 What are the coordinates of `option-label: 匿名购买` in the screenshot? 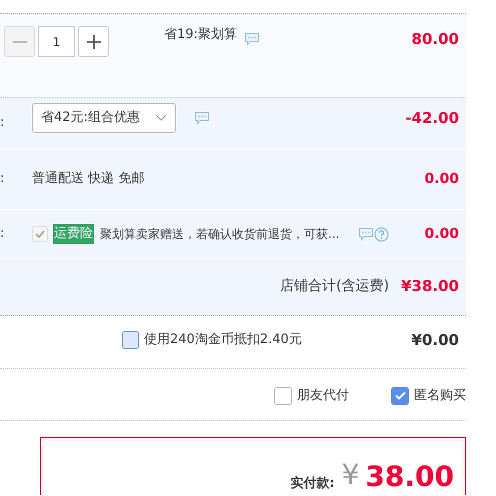 It's located at (440, 395).